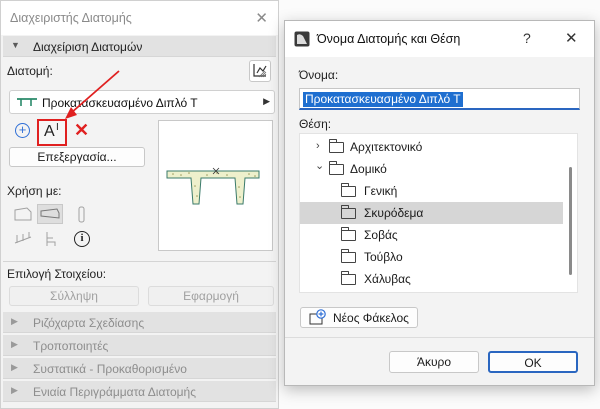 The height and width of the screenshot is (409, 600). Describe the element at coordinates (387, 279) in the screenshot. I see `tree-item-label: Χάλυβας` at that location.